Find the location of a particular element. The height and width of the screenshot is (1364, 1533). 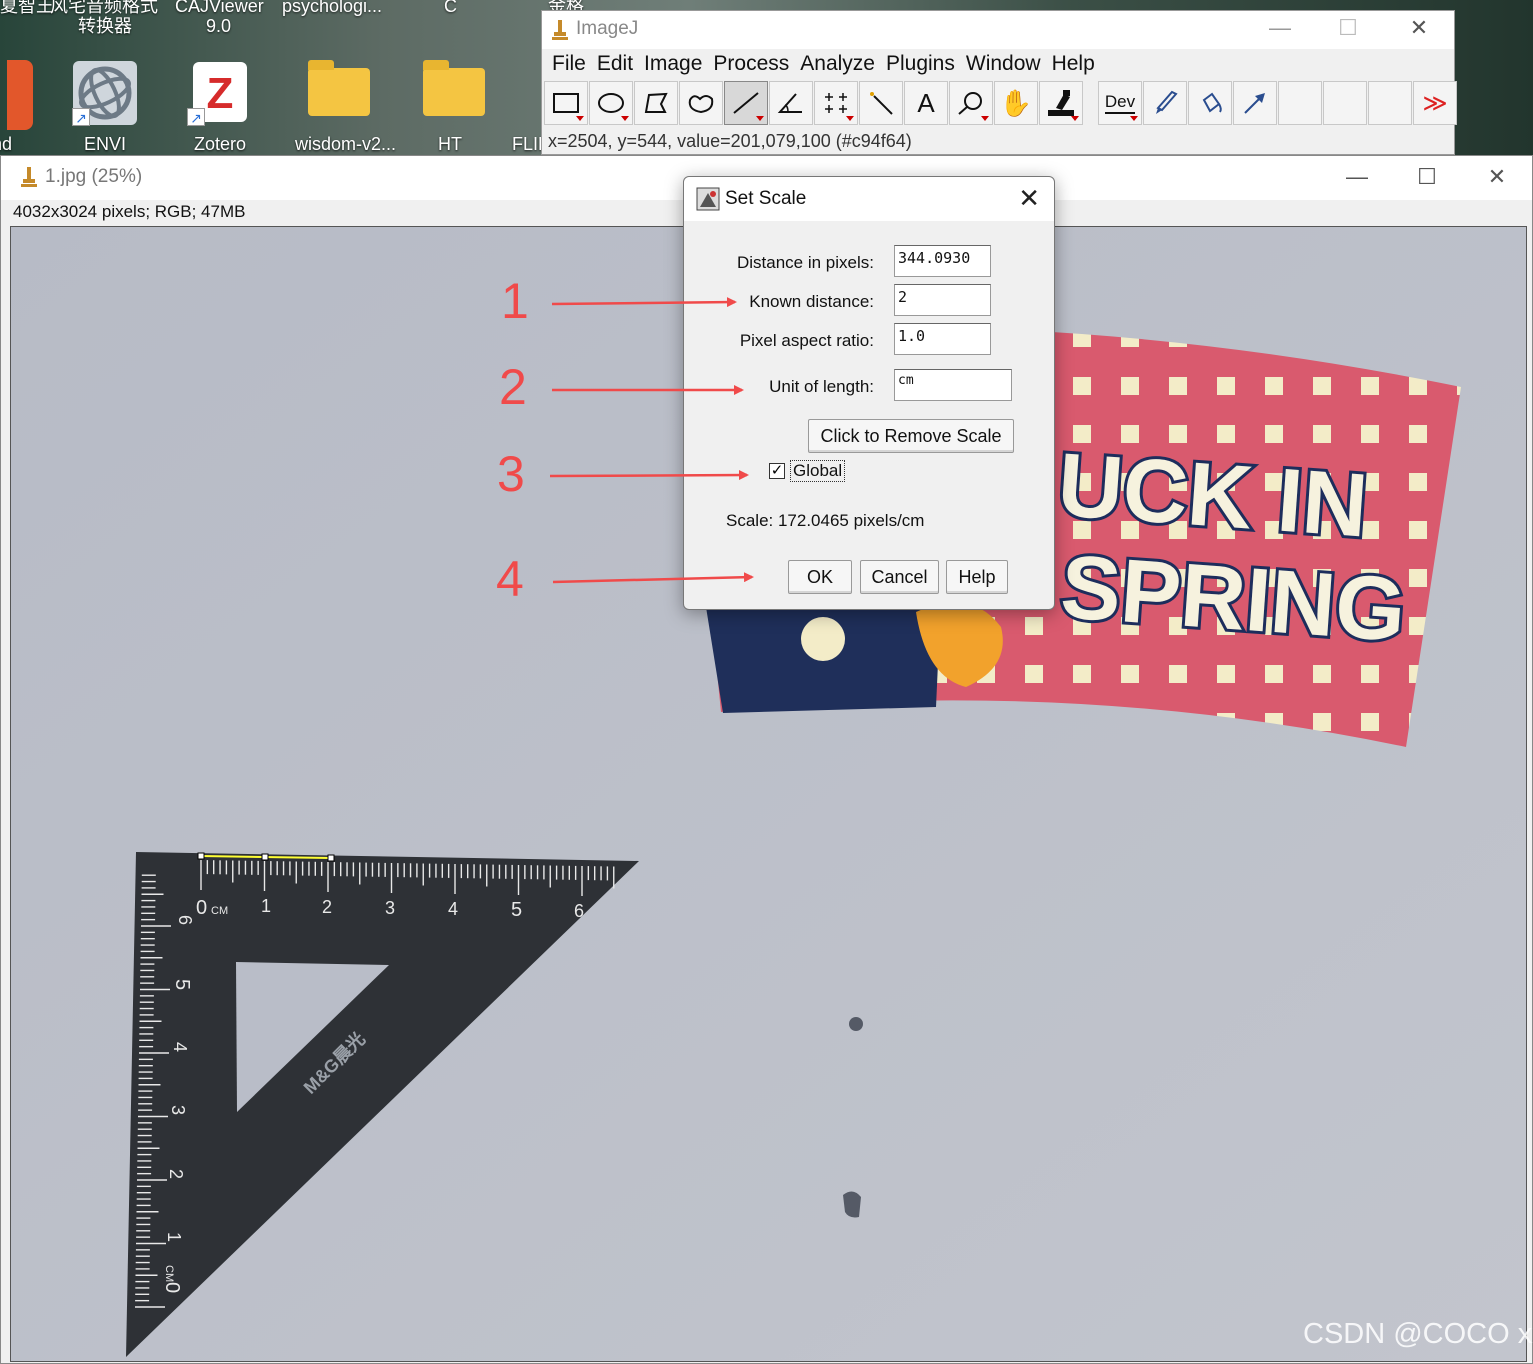

annotation-overlay is located at coordinates (651, 440).